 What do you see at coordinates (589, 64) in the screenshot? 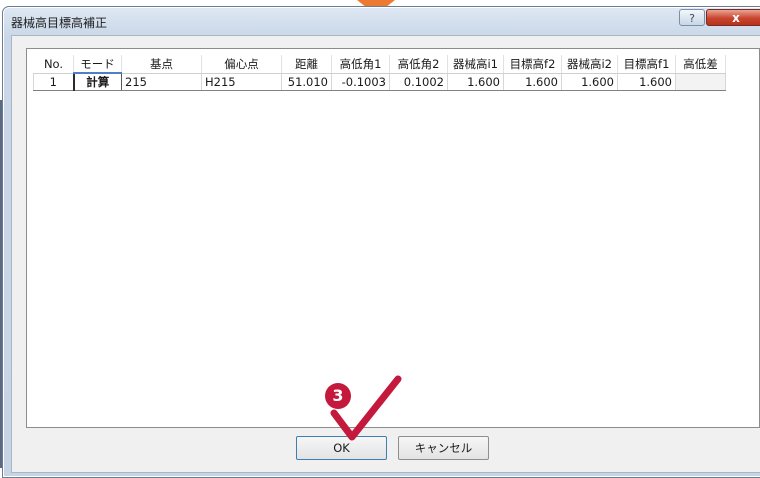
I see `column-header-instrument-height-2: 器械高i2` at bounding box center [589, 64].